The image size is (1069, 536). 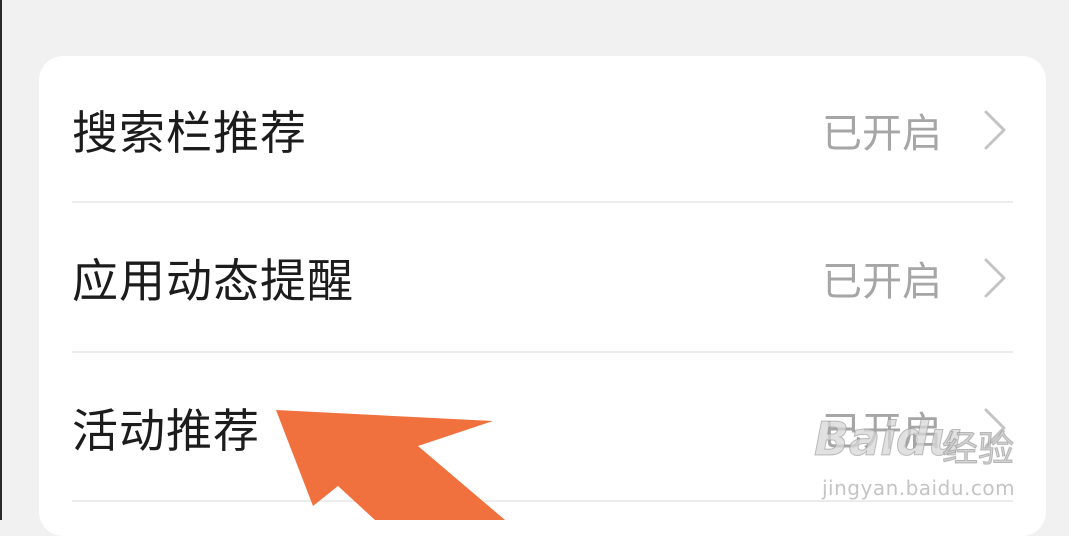 I want to click on settings-item-label: 应用动态提醒, so click(x=213, y=281).